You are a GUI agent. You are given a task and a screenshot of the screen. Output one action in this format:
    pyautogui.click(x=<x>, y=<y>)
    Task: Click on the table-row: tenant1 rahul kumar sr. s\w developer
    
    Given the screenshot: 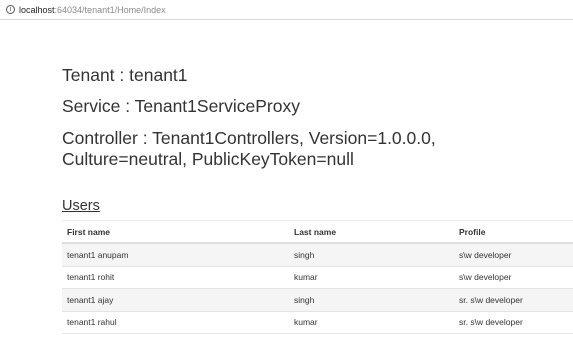 What is the action you would take?
    pyautogui.click(x=317, y=322)
    